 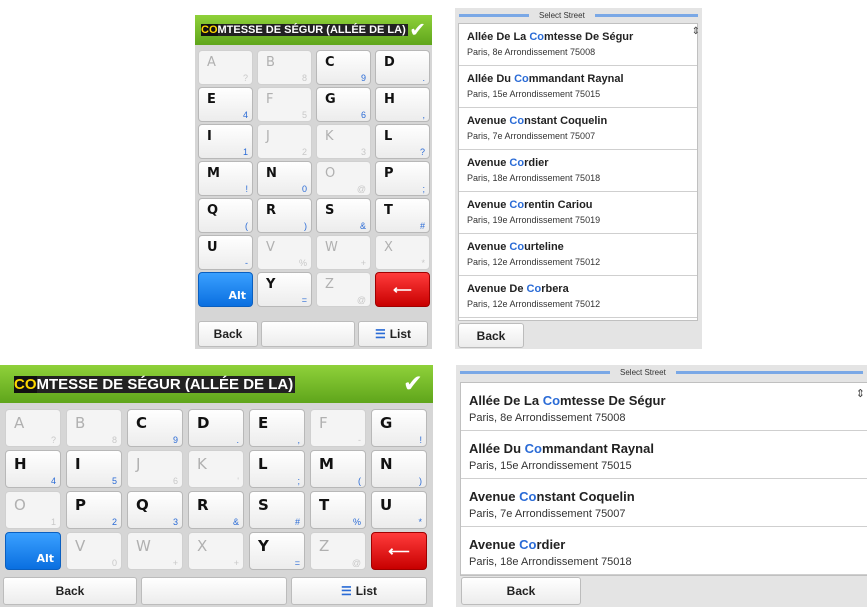 I want to click on key-letter: R, so click(x=203, y=505).